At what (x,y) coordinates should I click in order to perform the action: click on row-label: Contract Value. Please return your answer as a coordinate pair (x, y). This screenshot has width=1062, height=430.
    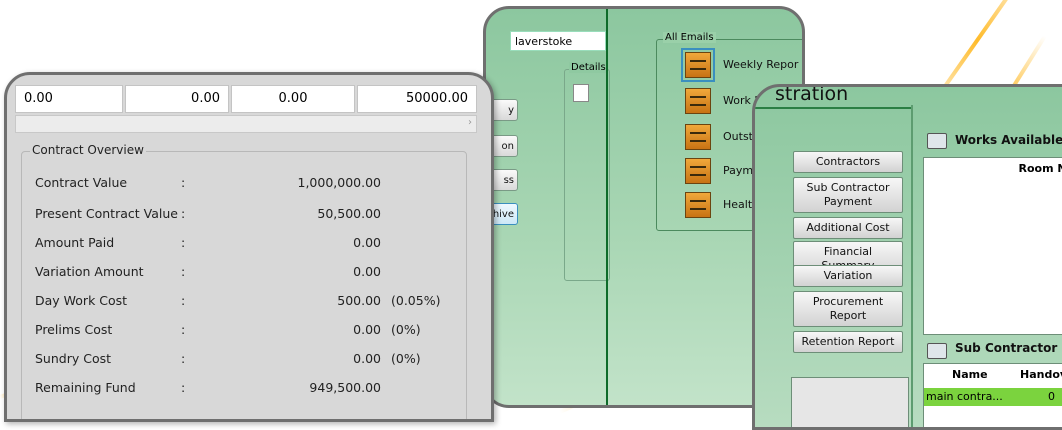
    Looking at the image, I should click on (81, 182).